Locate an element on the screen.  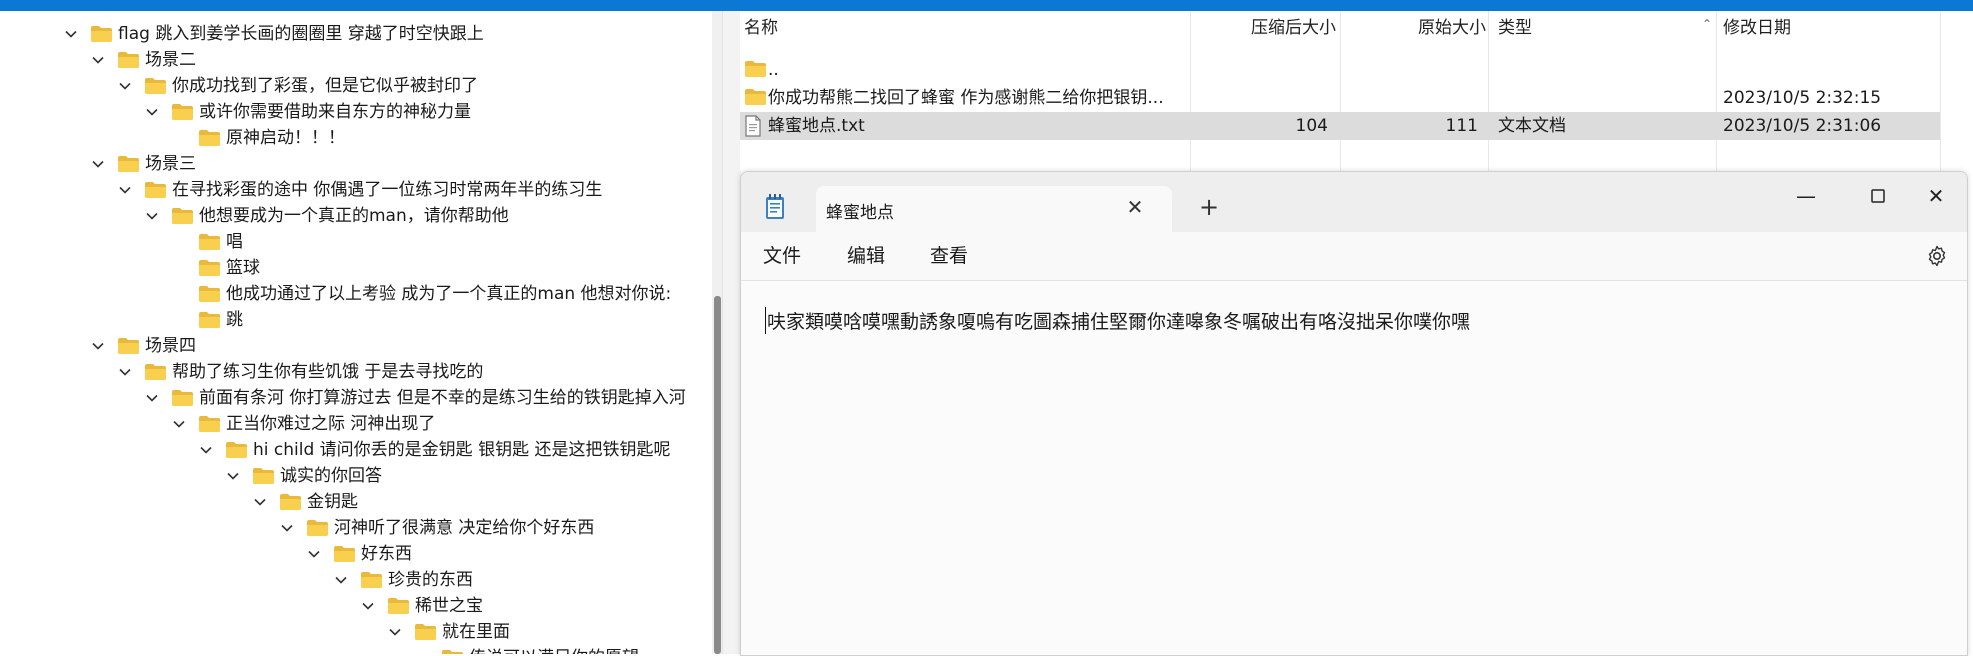
tree-folder-item: 场景二 is located at coordinates (143, 60).